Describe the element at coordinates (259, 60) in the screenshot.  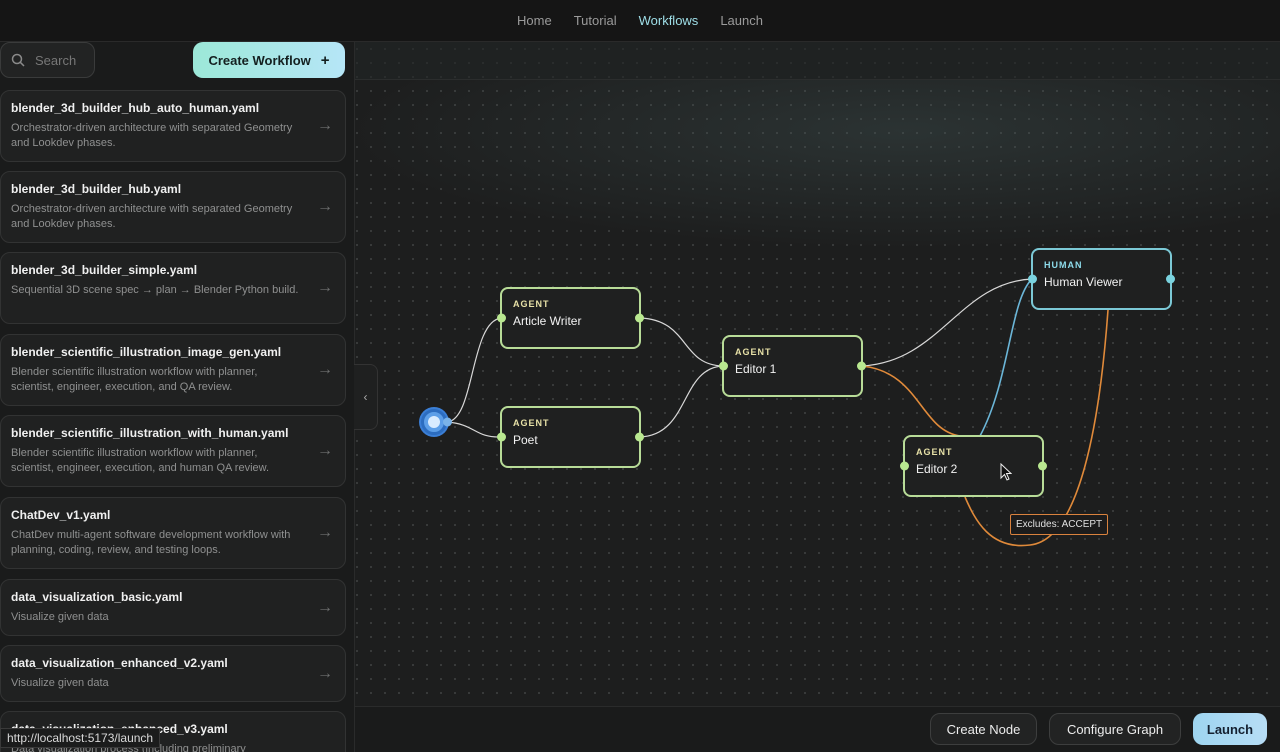
I see `create-workflow-label: Create Workflow` at that location.